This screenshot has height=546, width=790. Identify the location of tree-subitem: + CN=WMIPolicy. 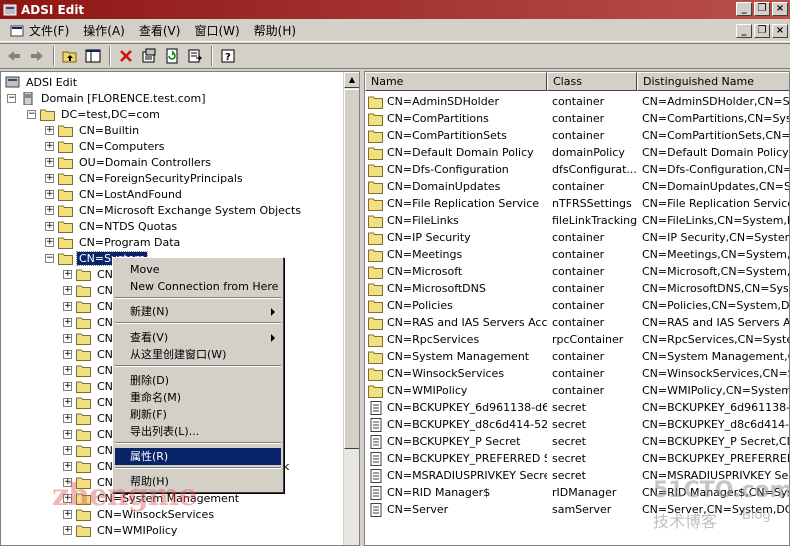
(121, 530).